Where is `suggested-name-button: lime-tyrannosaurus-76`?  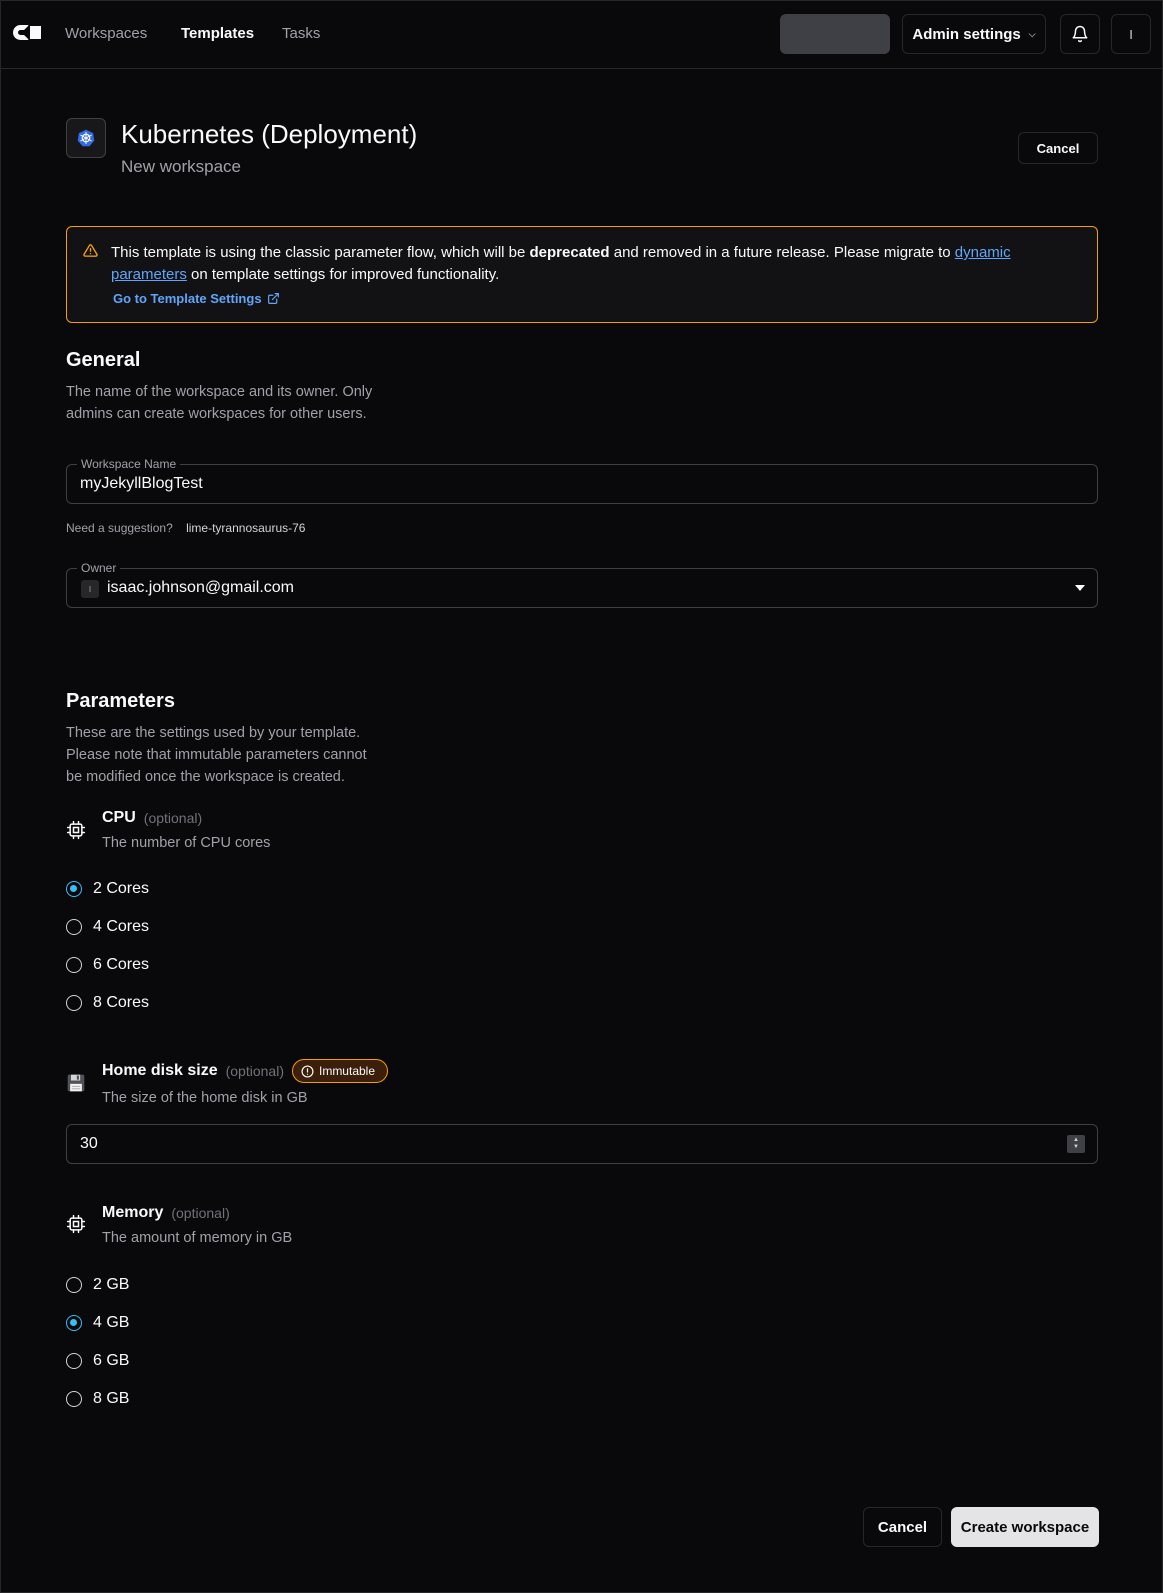
suggested-name-button: lime-tyrannosaurus-76 is located at coordinates (245, 528).